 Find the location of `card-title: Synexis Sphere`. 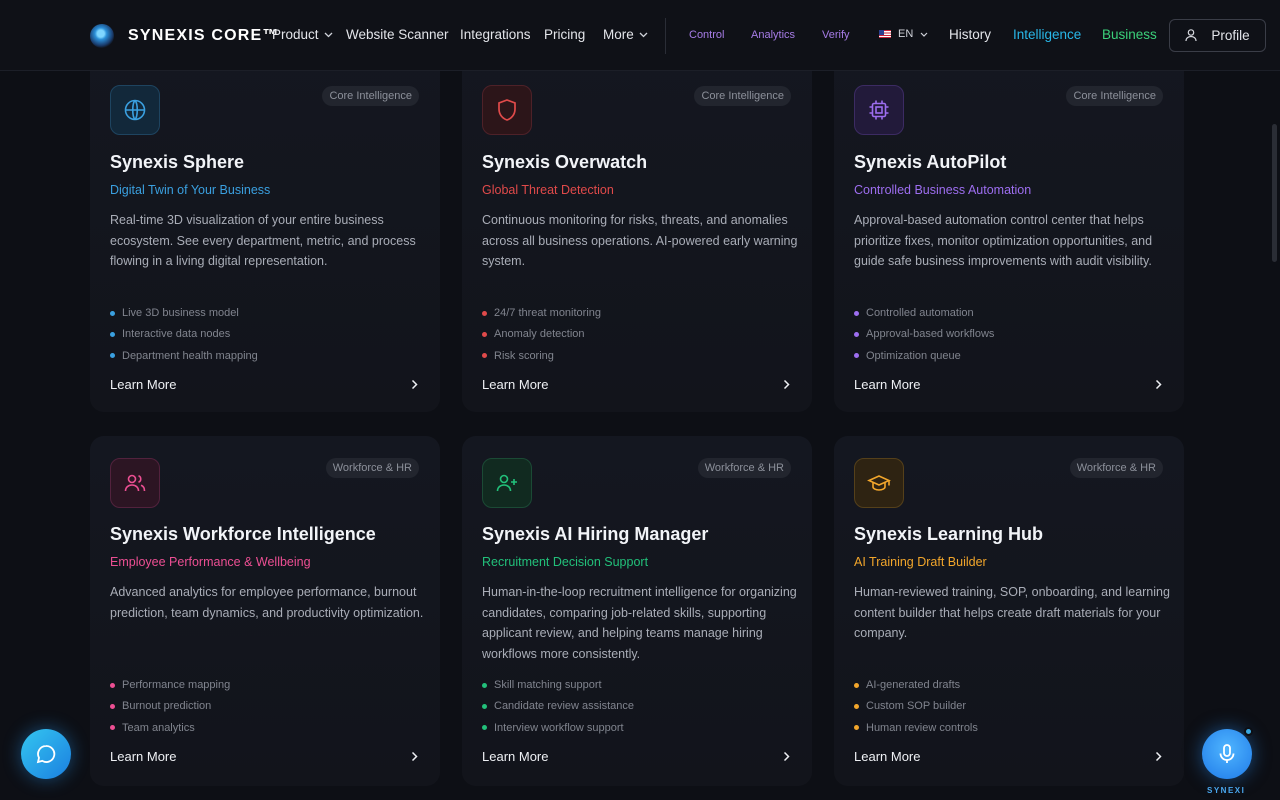

card-title: Synexis Sphere is located at coordinates (177, 162).